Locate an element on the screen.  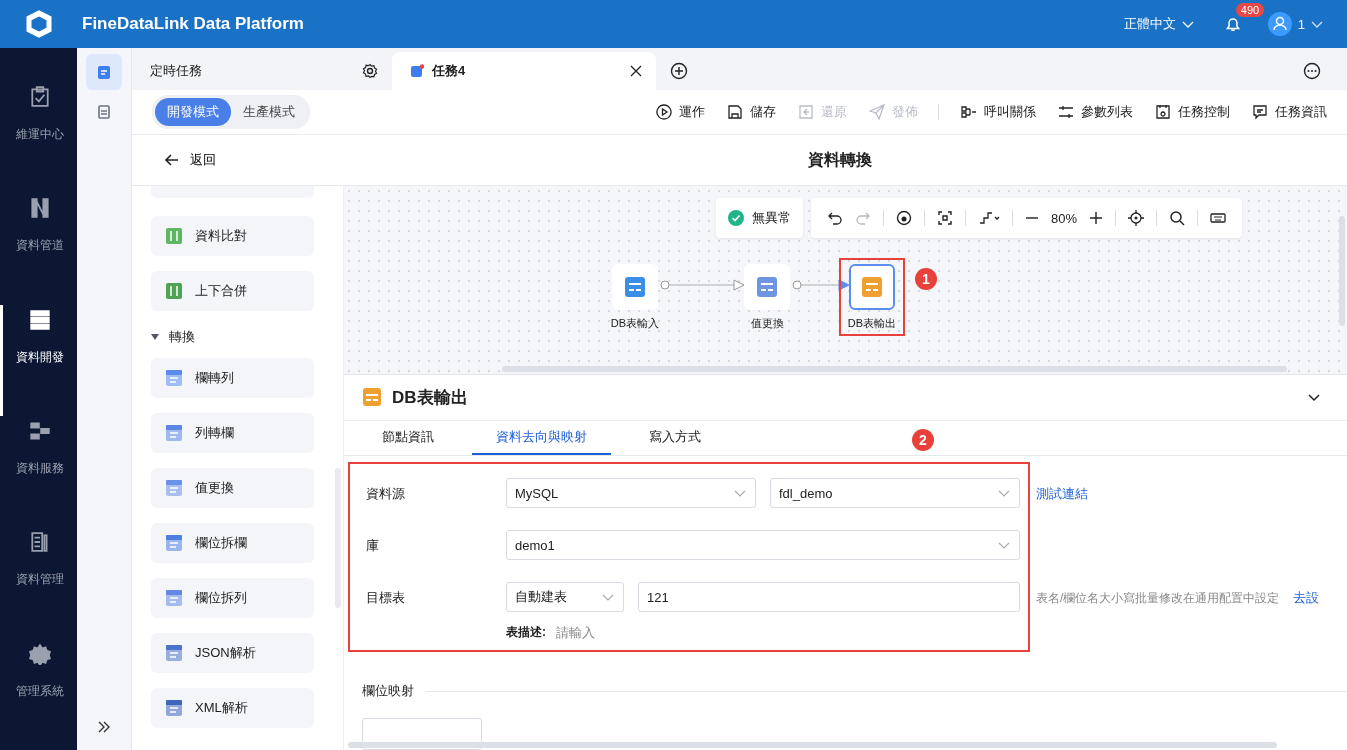
zoom-in-icon is located at coordinates (1096, 218).